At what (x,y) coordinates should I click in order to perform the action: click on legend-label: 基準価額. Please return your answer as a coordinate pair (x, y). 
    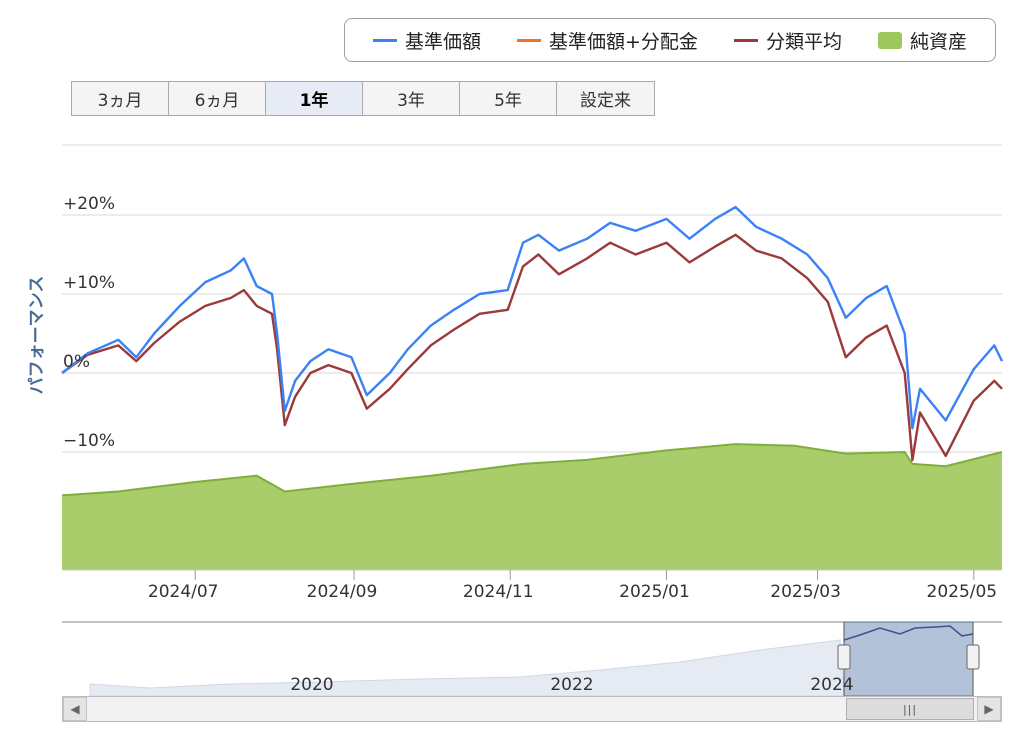
    Looking at the image, I should click on (443, 41).